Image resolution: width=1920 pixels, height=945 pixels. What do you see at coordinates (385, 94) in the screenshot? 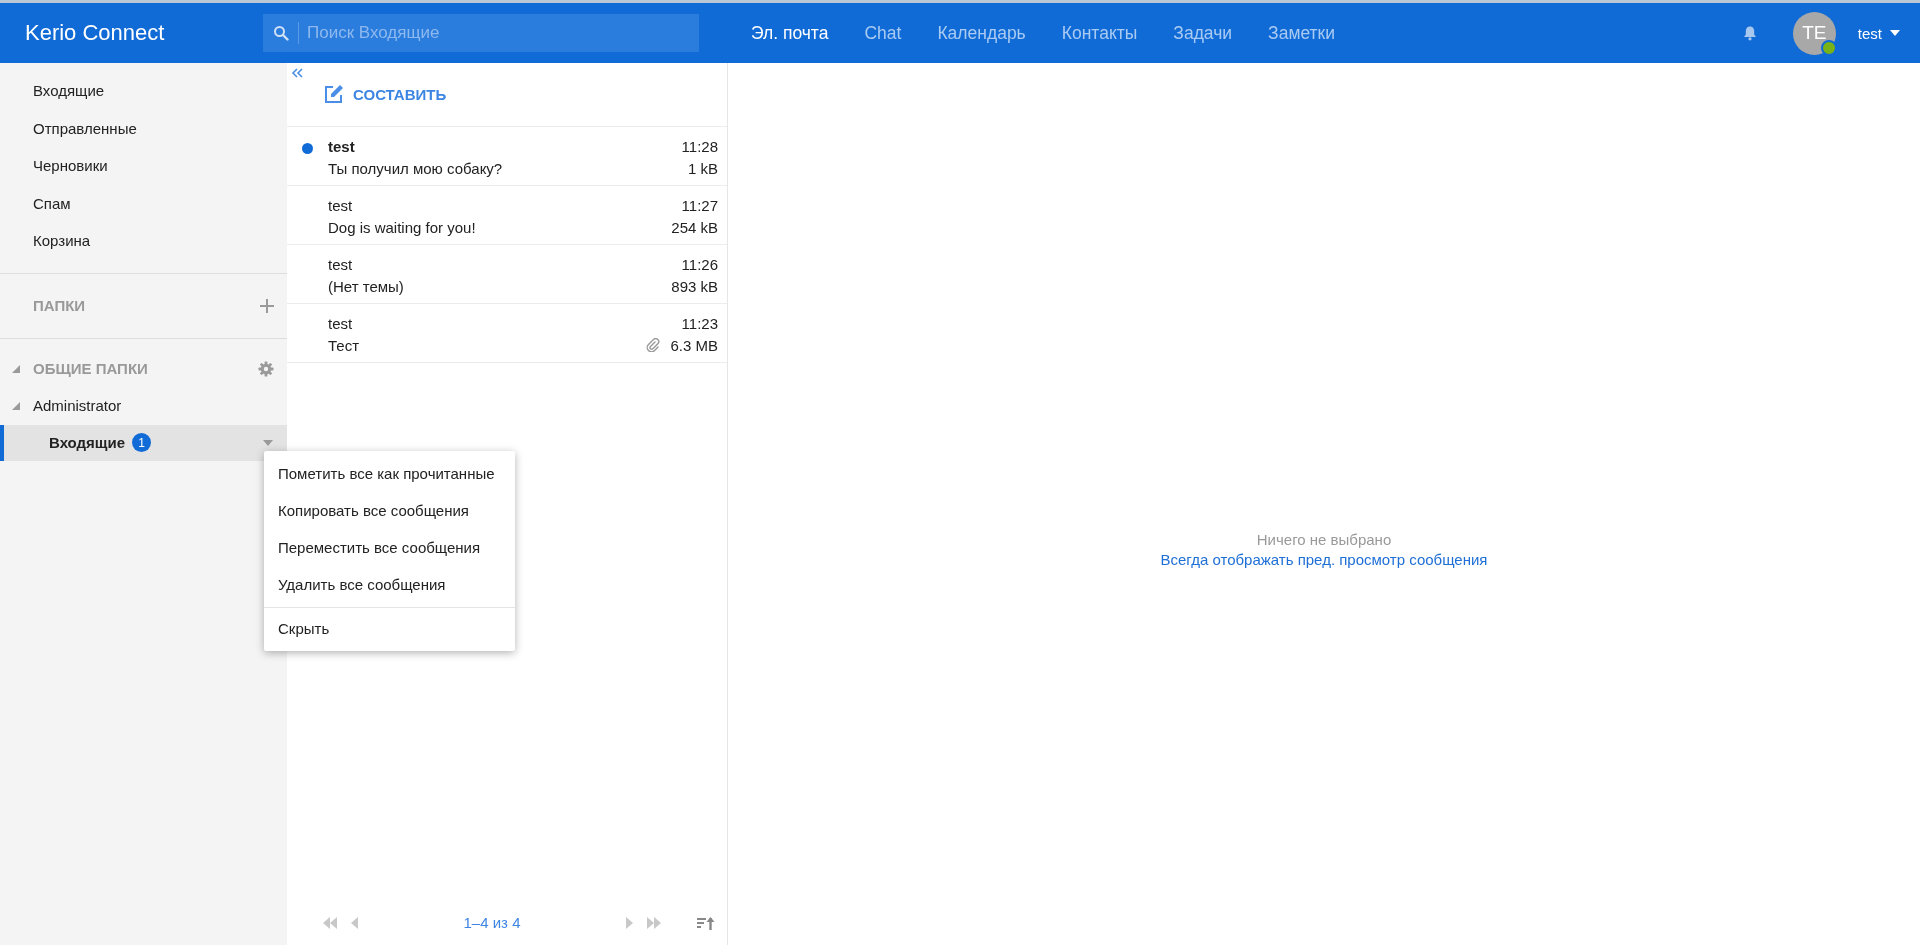
I see `compose-button: СОСТАВИТЬ` at bounding box center [385, 94].